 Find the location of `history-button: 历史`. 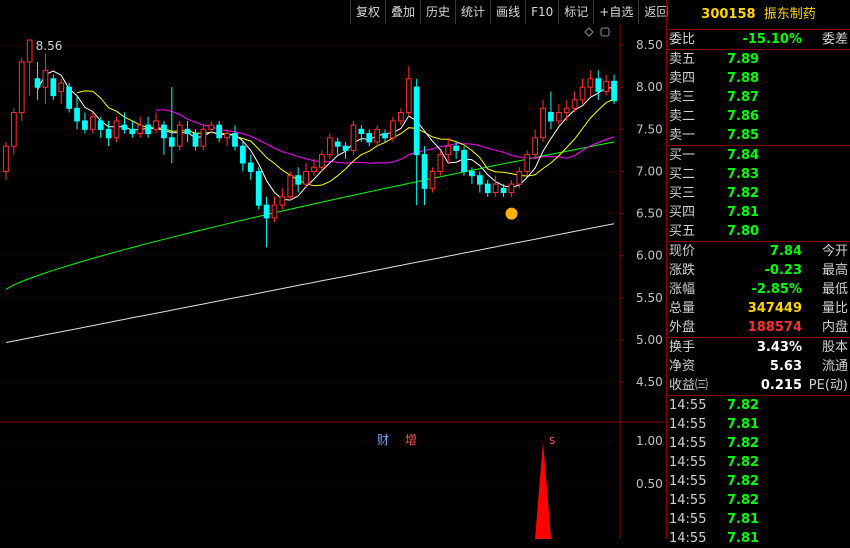

history-button: 历史 is located at coordinates (437, 12).